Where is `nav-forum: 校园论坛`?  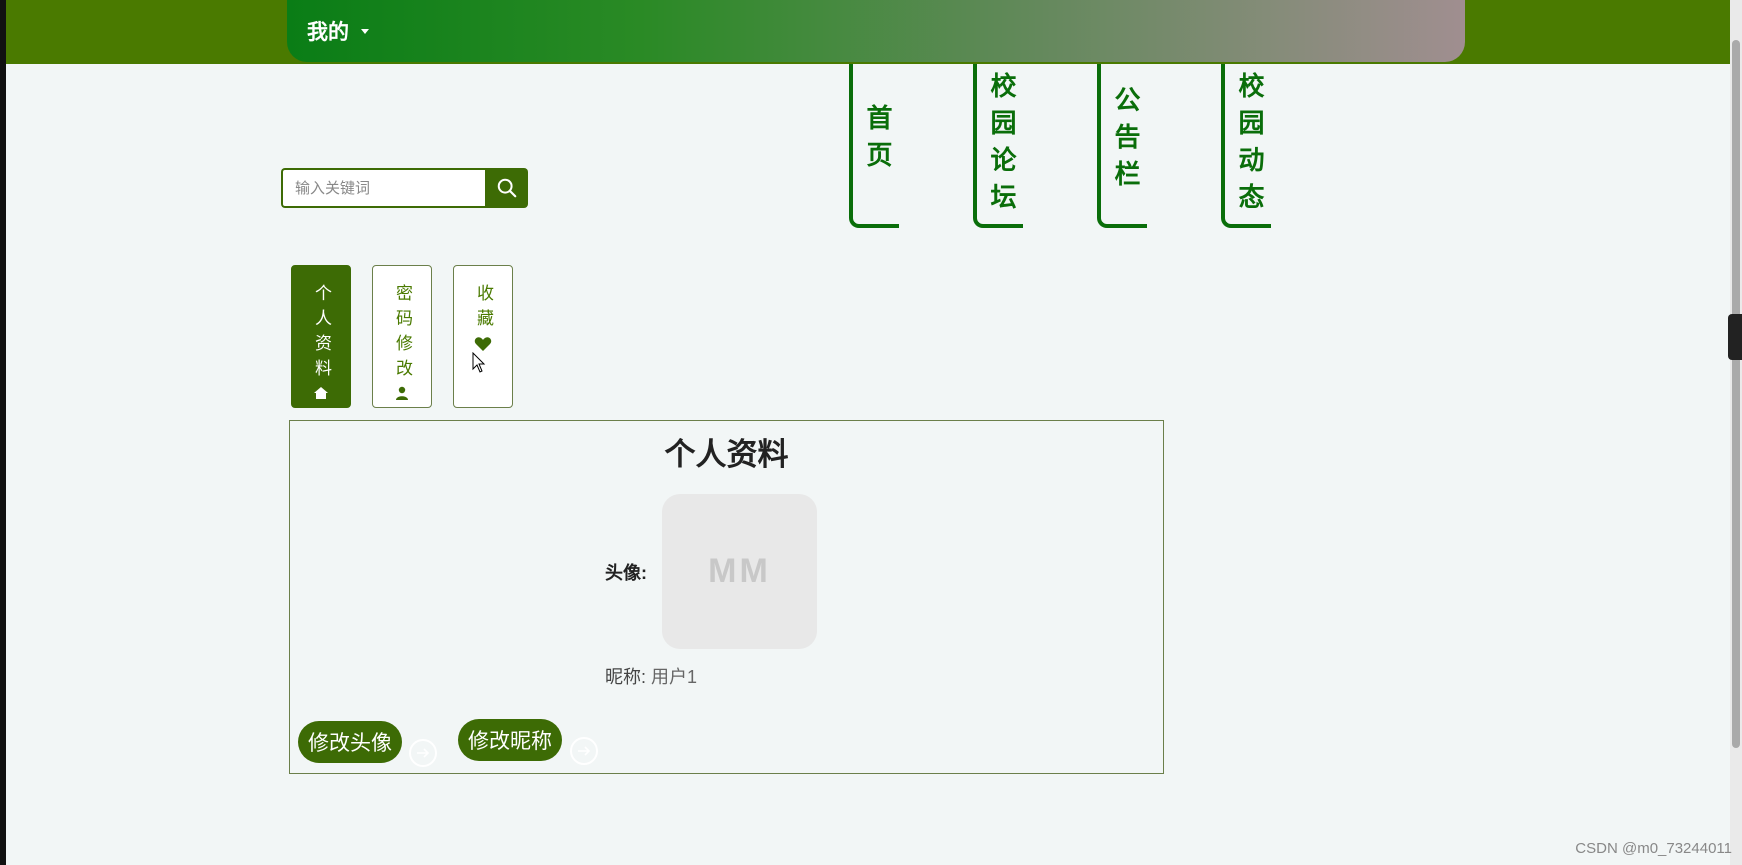 nav-forum: 校园论坛 is located at coordinates (998, 146).